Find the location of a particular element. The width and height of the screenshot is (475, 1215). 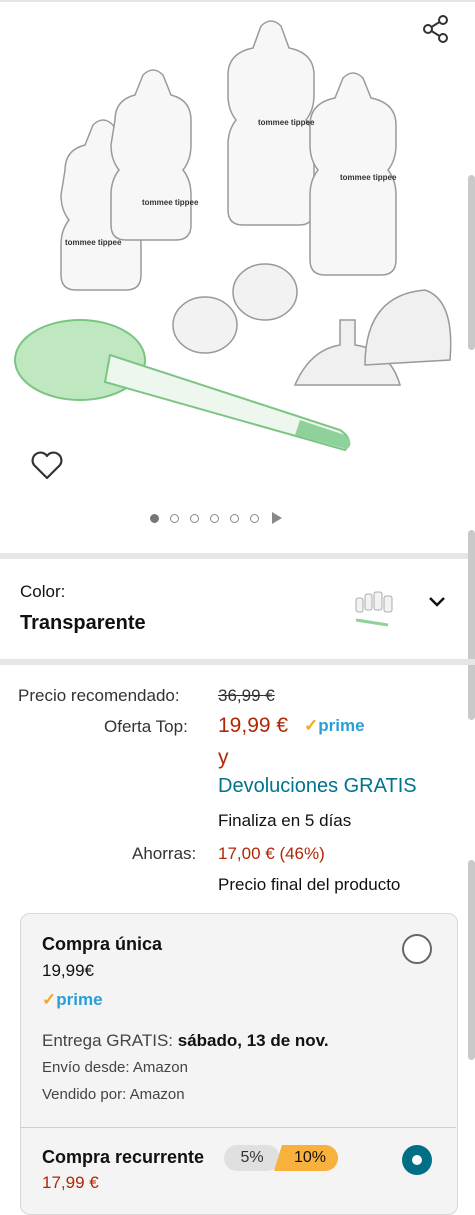

delivery-info: Entrega GRATIS: sábado, 13 de nov. is located at coordinates (185, 1041).